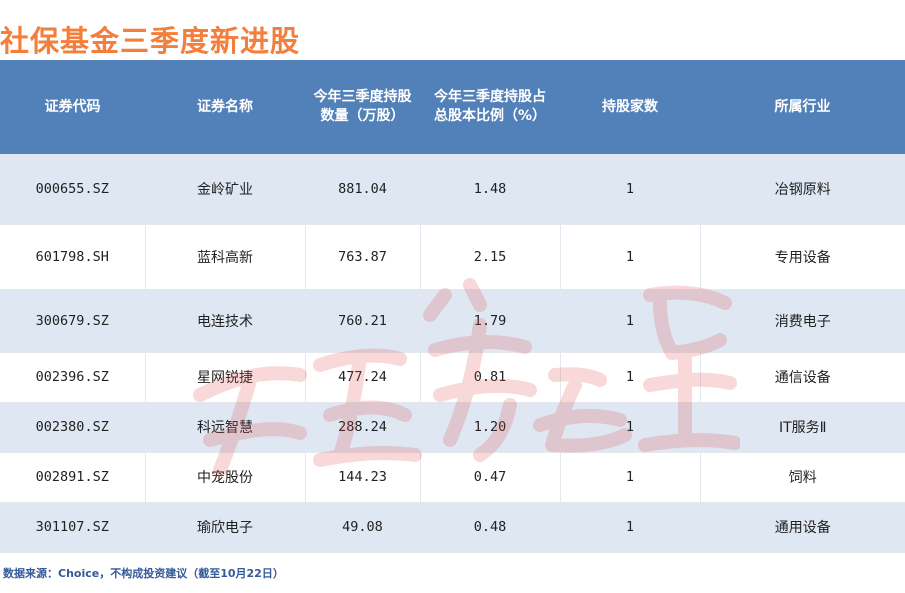 This screenshot has height=593, width=905. I want to click on header-quantity: 今年三季度持股 数量（万股）, so click(362, 107).